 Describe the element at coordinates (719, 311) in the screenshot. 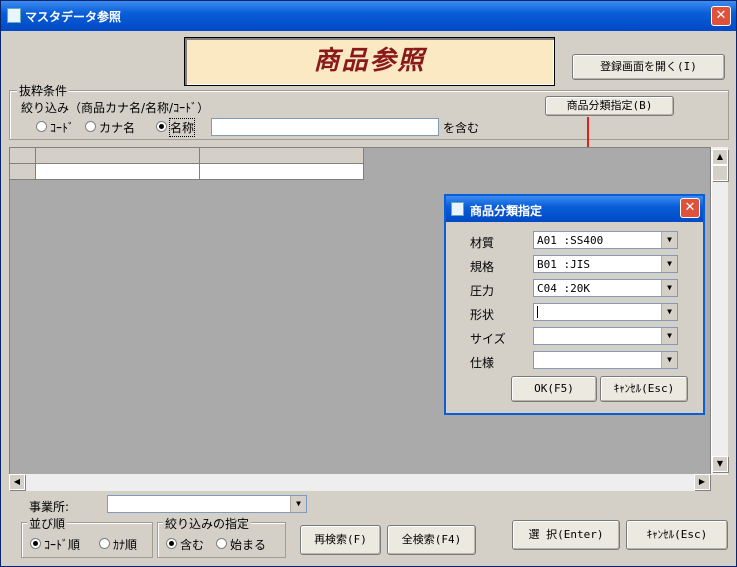

I see `vertical-scrollbar: ▲ ▼` at that location.